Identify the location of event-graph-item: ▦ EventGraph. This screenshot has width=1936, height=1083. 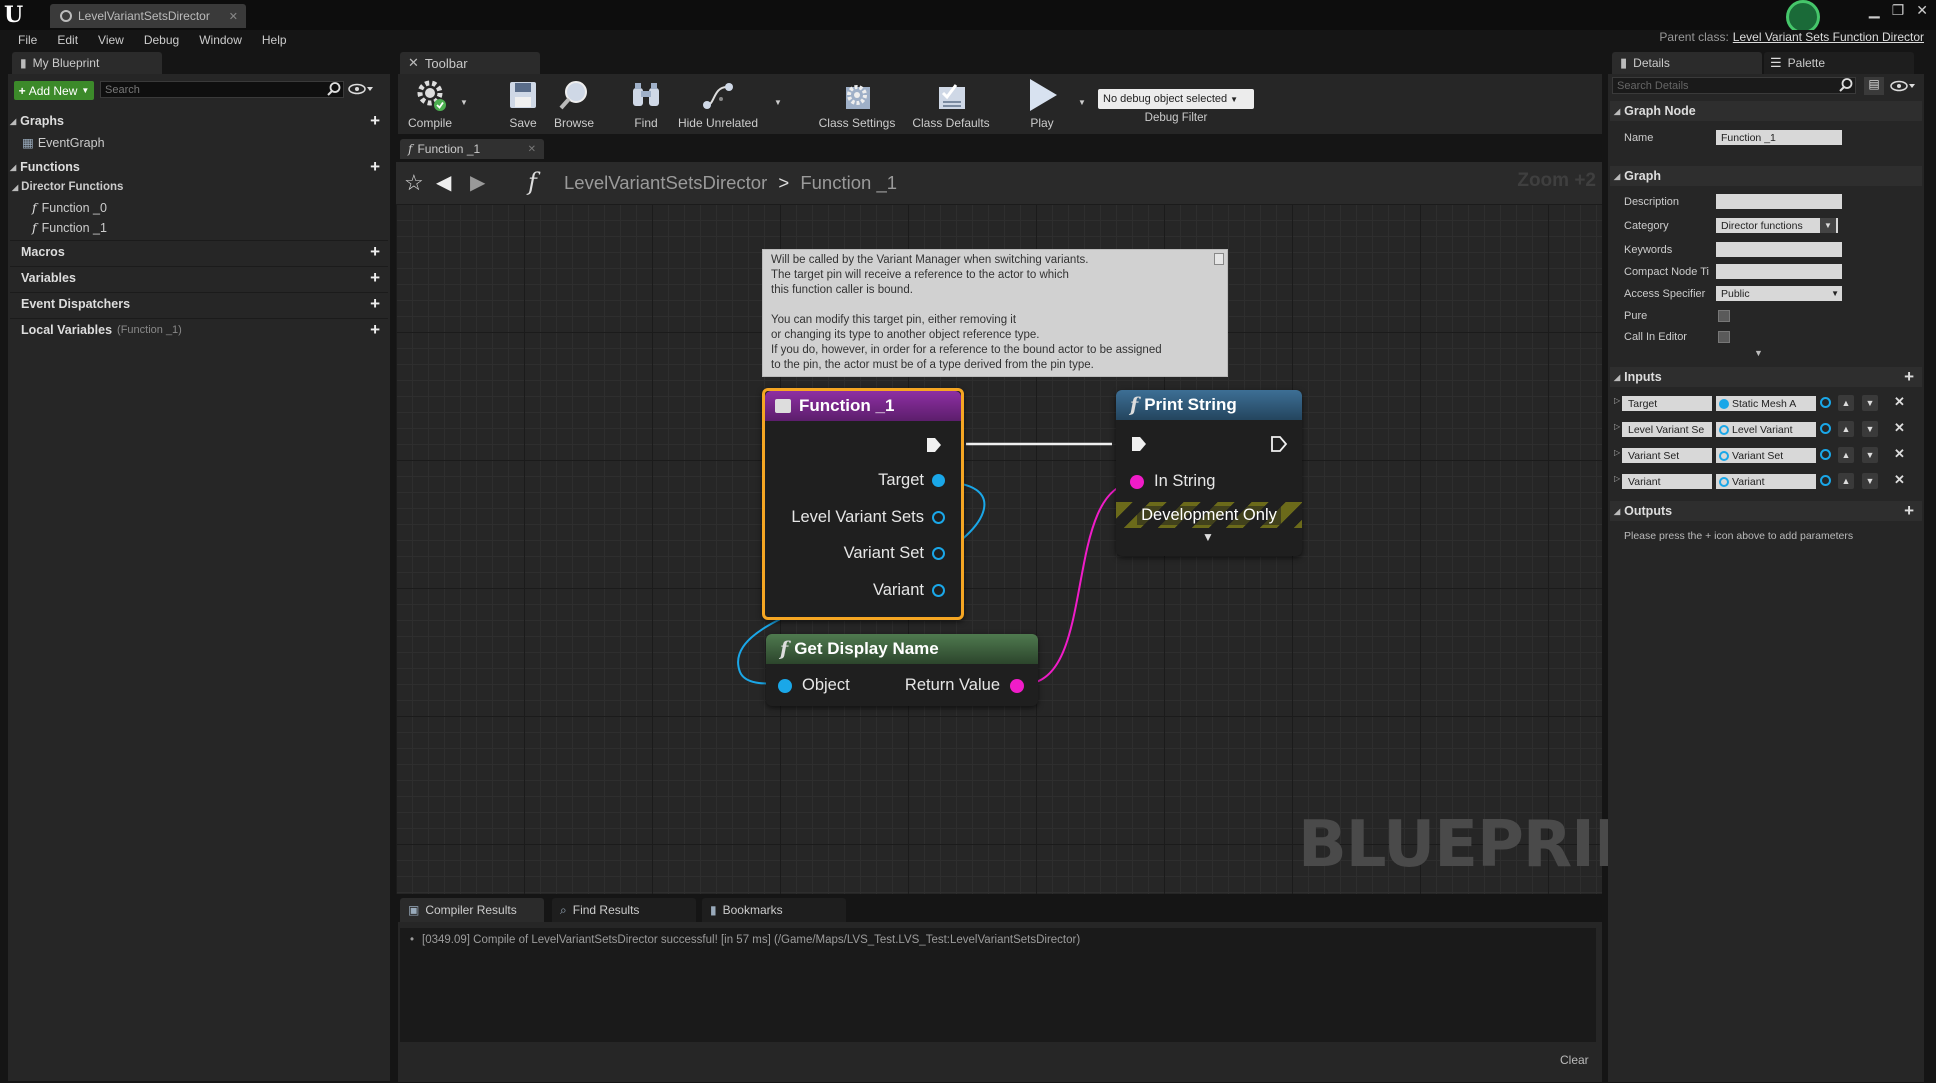
(63, 143).